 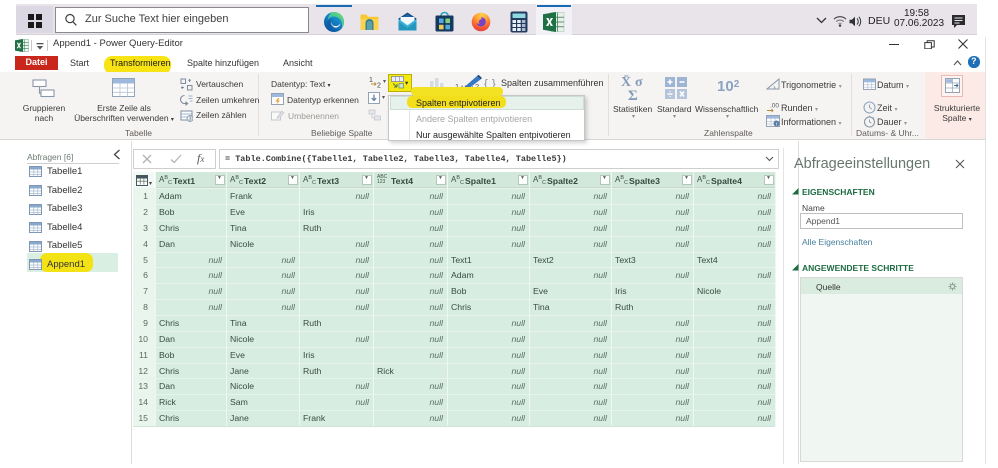 What do you see at coordinates (774, 105) in the screenshot?
I see `svg-text: .00` at bounding box center [774, 105].